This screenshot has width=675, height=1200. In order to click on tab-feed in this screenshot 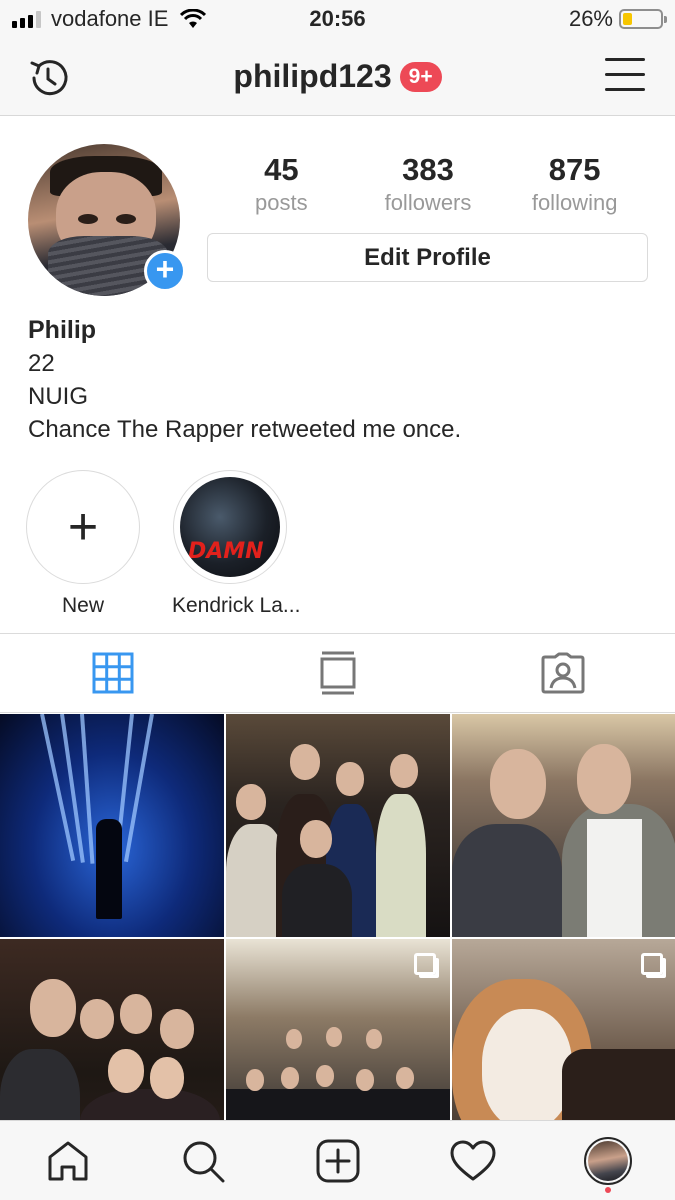, I will do `click(337, 673)`.